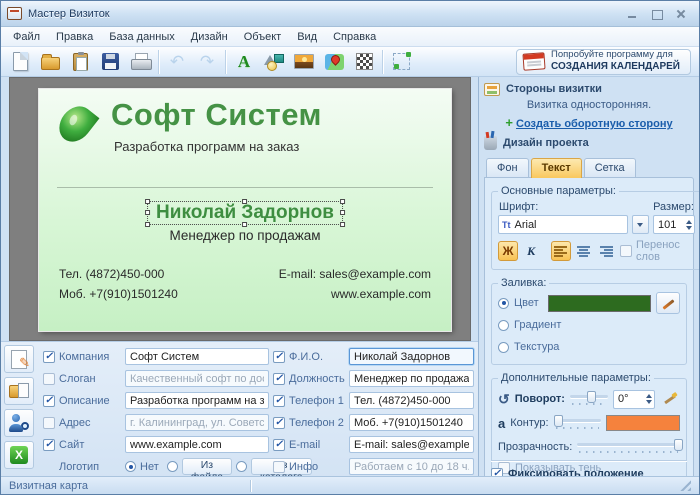  What do you see at coordinates (49, 422) in the screenshot?
I see `address-checkbox` at bounding box center [49, 422].